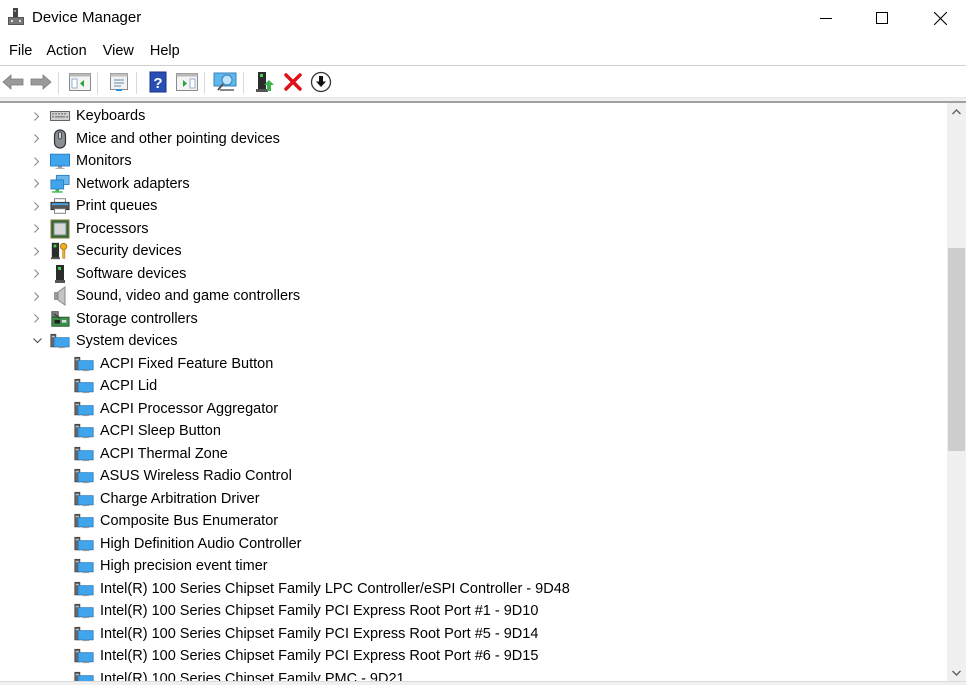 The image size is (966, 685). Describe the element at coordinates (105, 341) in the screenshot. I see `tree-category-system-devices: System devices` at that location.